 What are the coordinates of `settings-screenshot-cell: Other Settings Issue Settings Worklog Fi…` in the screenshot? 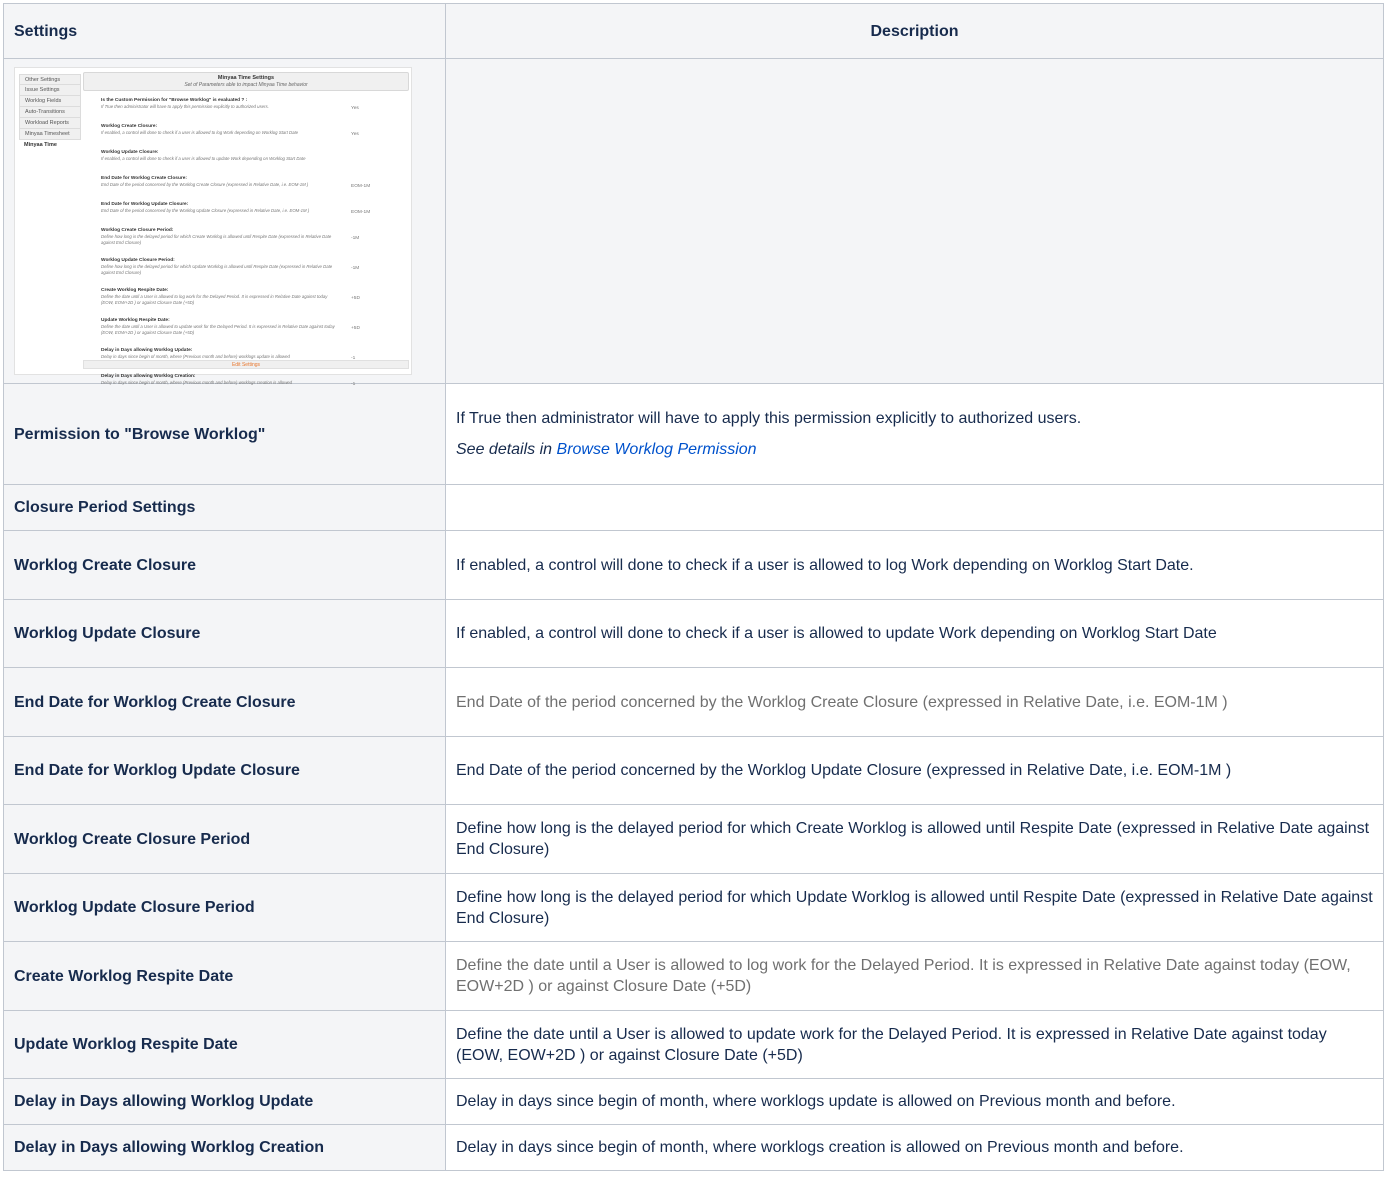 It's located at (224, 222).